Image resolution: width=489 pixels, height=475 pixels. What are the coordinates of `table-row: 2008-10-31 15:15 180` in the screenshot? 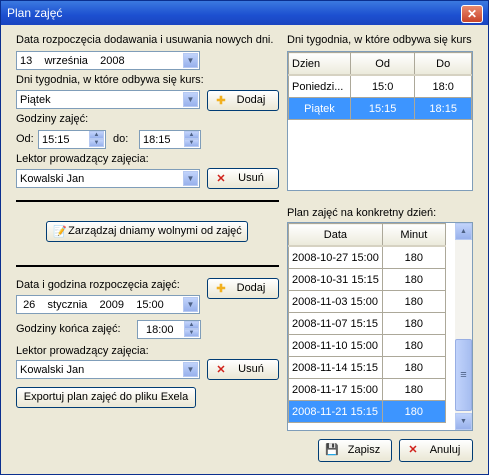 It's located at (367, 279).